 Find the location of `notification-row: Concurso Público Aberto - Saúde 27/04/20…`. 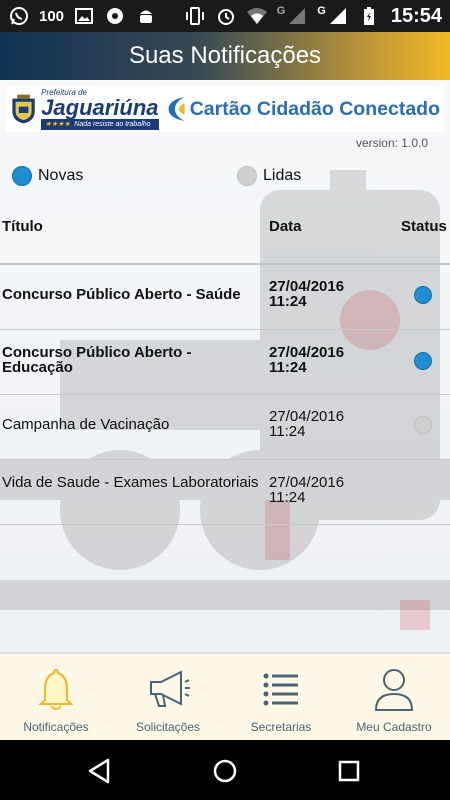

notification-row: Concurso Público Aberto - Saúde 27/04/20… is located at coordinates (225, 297).